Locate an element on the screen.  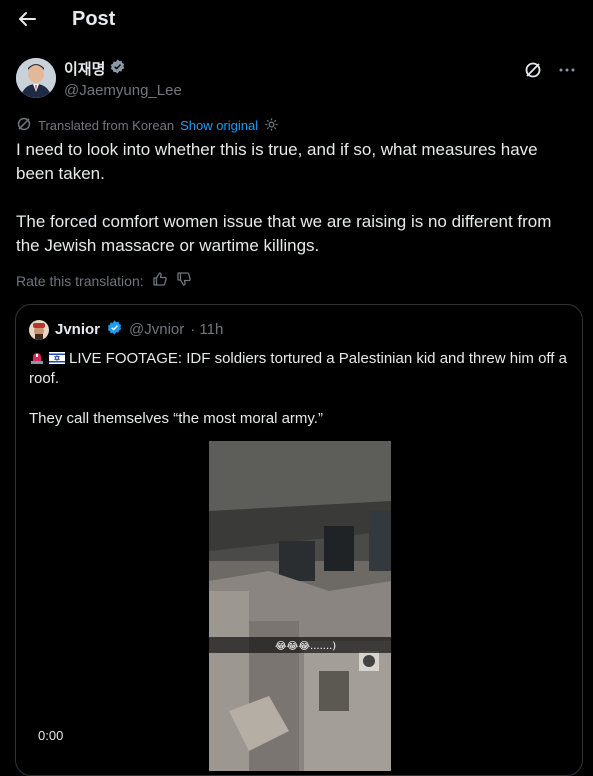
quoted-tweet-header: Jvnior @Jvnior · 11h is located at coordinates (126, 329).